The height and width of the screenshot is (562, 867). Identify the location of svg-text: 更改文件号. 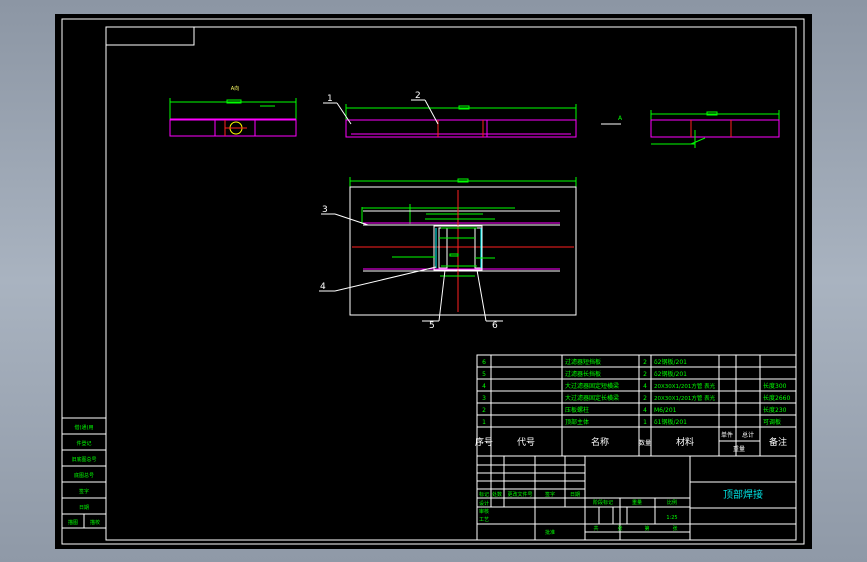
(519, 494).